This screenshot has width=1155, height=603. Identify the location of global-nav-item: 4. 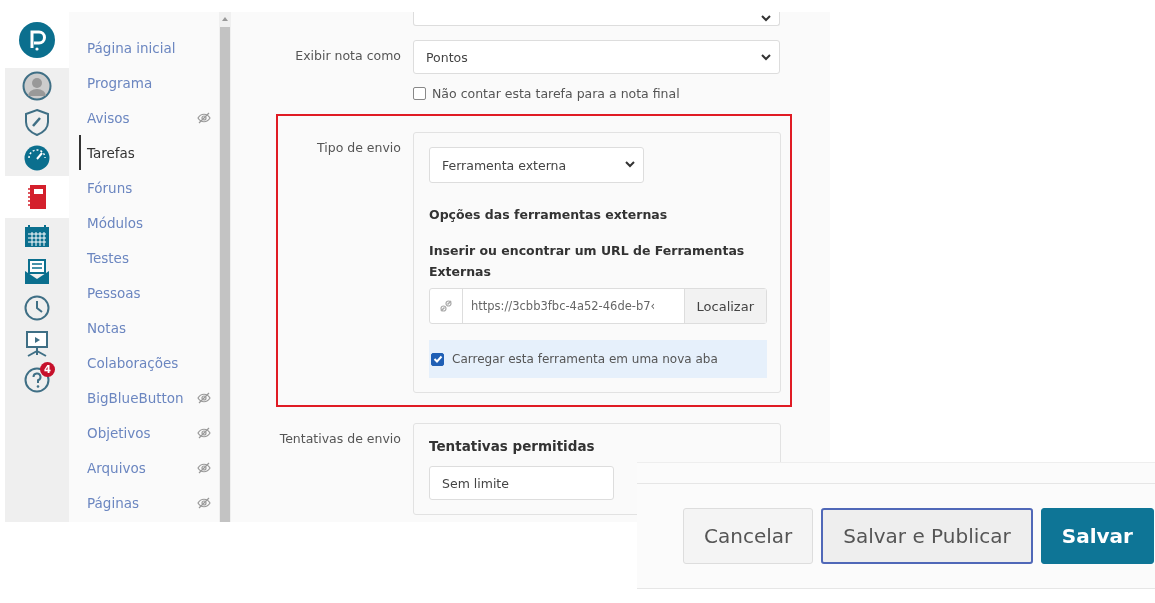
(37, 380).